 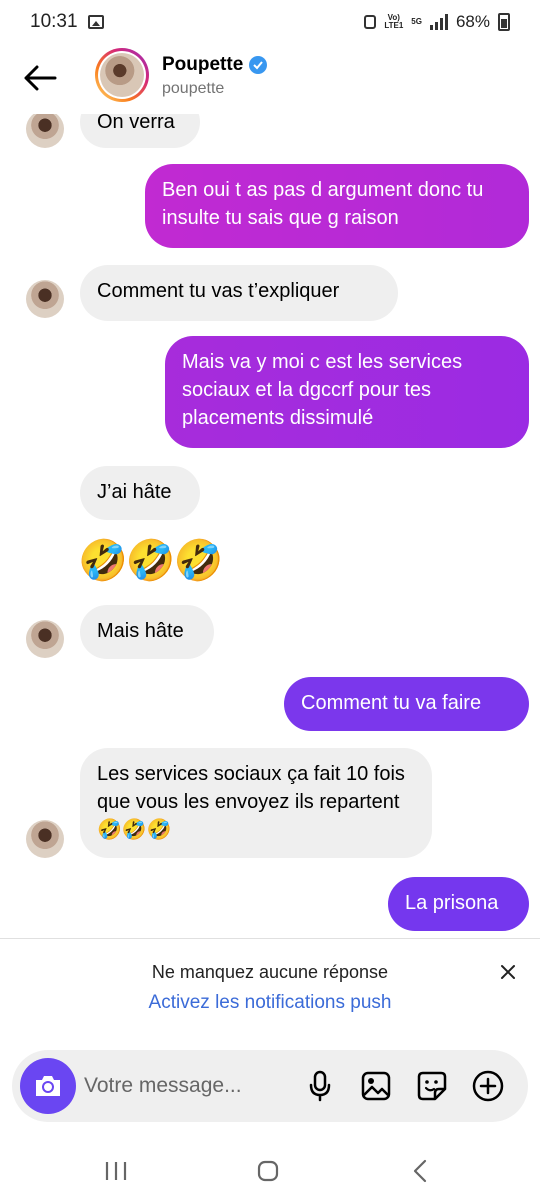 I want to click on notification-title: Ne manquez aucune réponse, so click(x=270, y=972).